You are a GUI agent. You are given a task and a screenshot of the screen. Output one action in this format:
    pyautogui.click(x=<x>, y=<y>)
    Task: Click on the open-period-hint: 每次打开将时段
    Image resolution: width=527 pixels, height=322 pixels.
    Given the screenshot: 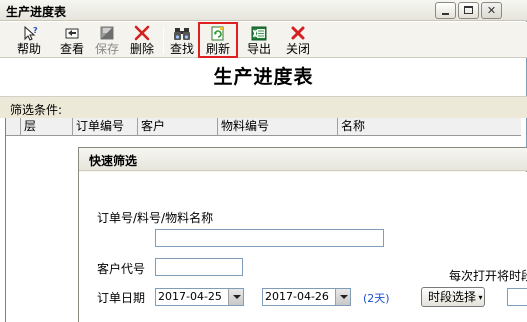 What is the action you would take?
    pyautogui.click(x=488, y=276)
    